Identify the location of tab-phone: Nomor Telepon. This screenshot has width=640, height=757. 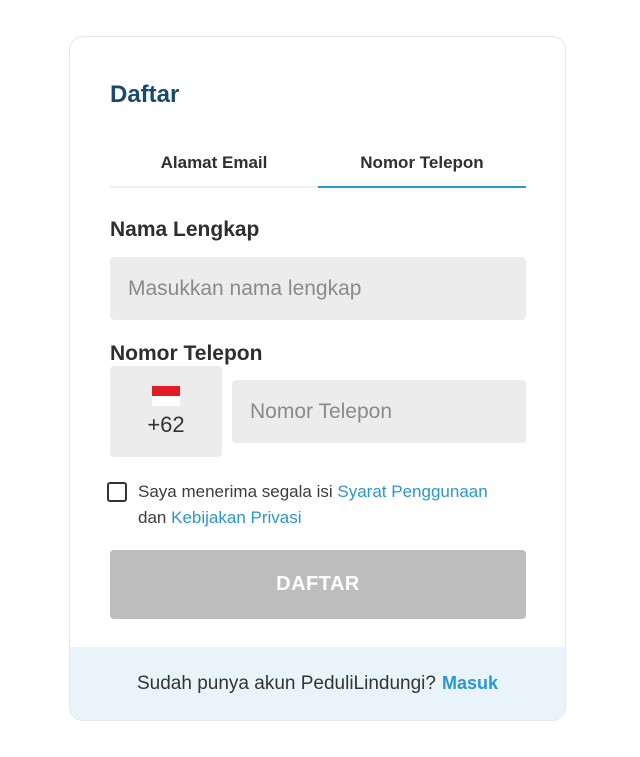
(422, 166).